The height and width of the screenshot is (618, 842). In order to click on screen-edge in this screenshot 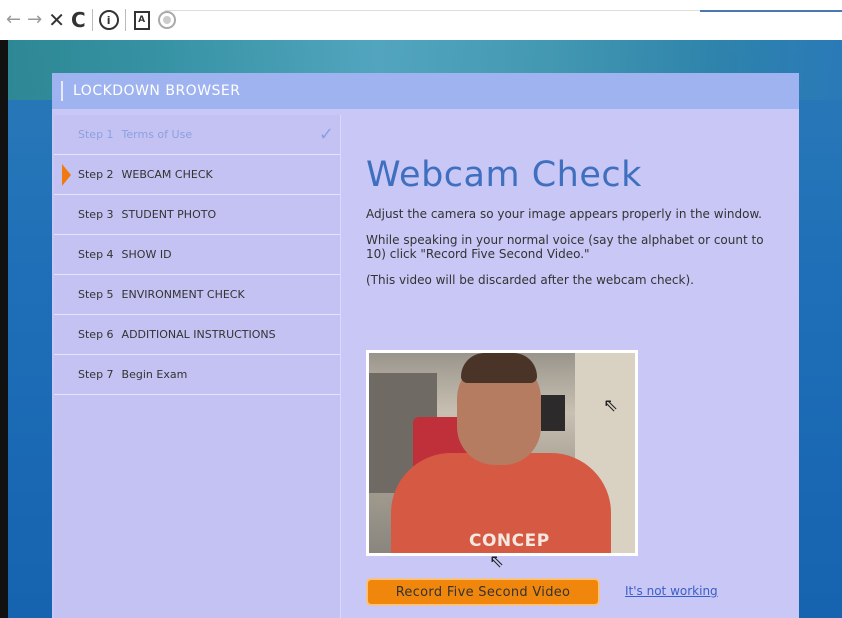, I will do `click(4, 329)`.